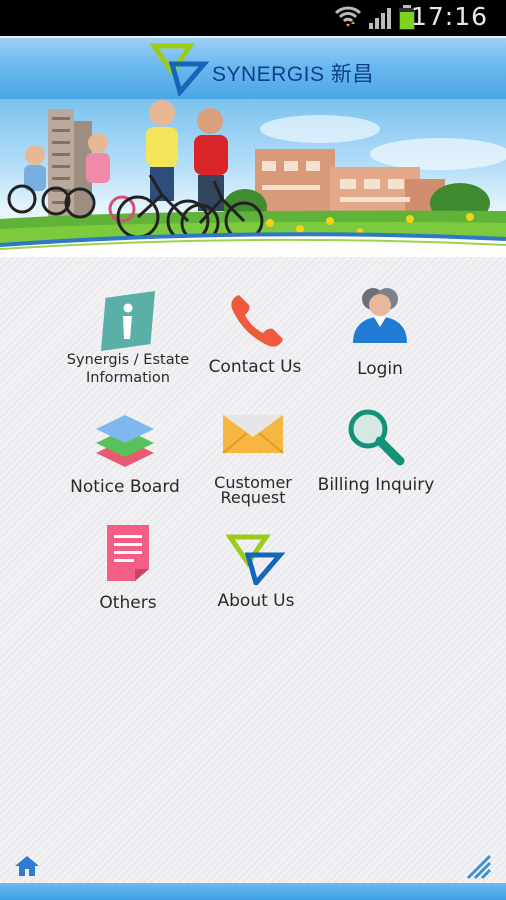  What do you see at coordinates (376, 485) in the screenshot?
I see `menu-label: Billing Inquiry` at bounding box center [376, 485].